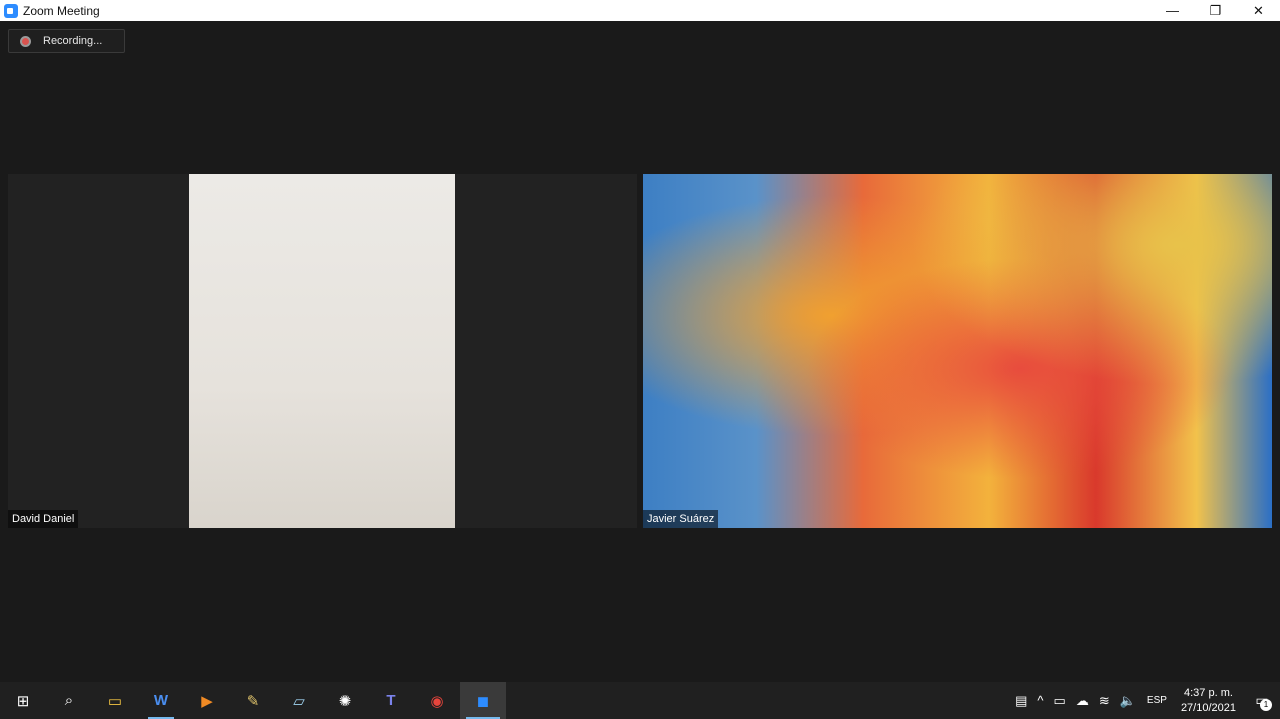  I want to click on media-player-icon: ▶, so click(207, 700).